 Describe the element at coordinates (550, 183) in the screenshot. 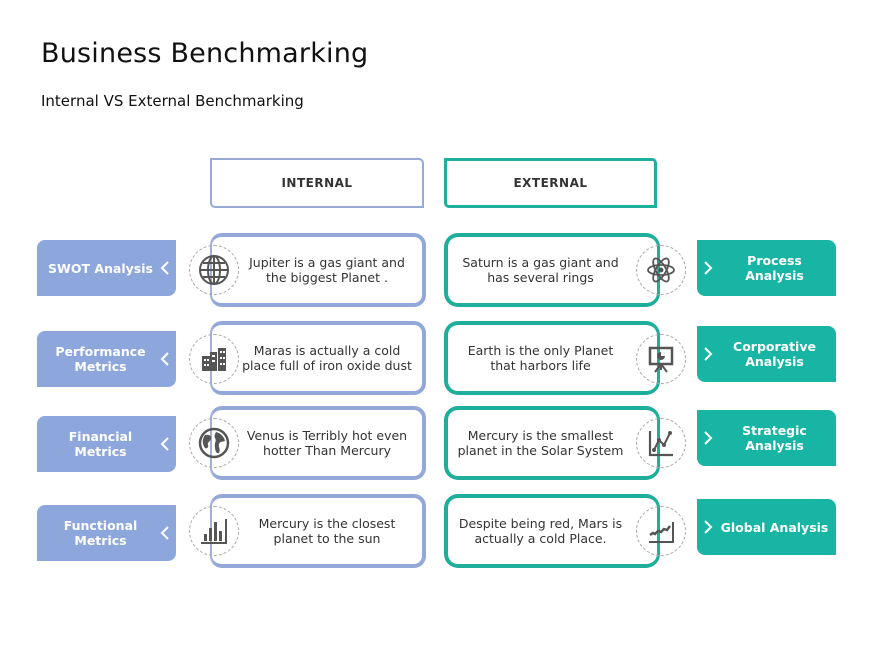

I see `external-column-header: EXTERNAL` at that location.